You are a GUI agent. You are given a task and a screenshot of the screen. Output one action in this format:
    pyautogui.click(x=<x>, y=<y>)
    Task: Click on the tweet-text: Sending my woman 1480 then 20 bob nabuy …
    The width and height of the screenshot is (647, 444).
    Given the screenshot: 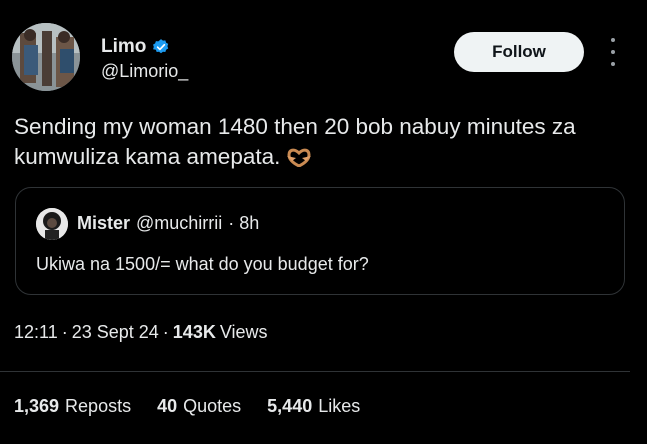 What is the action you would take?
    pyautogui.click(x=324, y=143)
    